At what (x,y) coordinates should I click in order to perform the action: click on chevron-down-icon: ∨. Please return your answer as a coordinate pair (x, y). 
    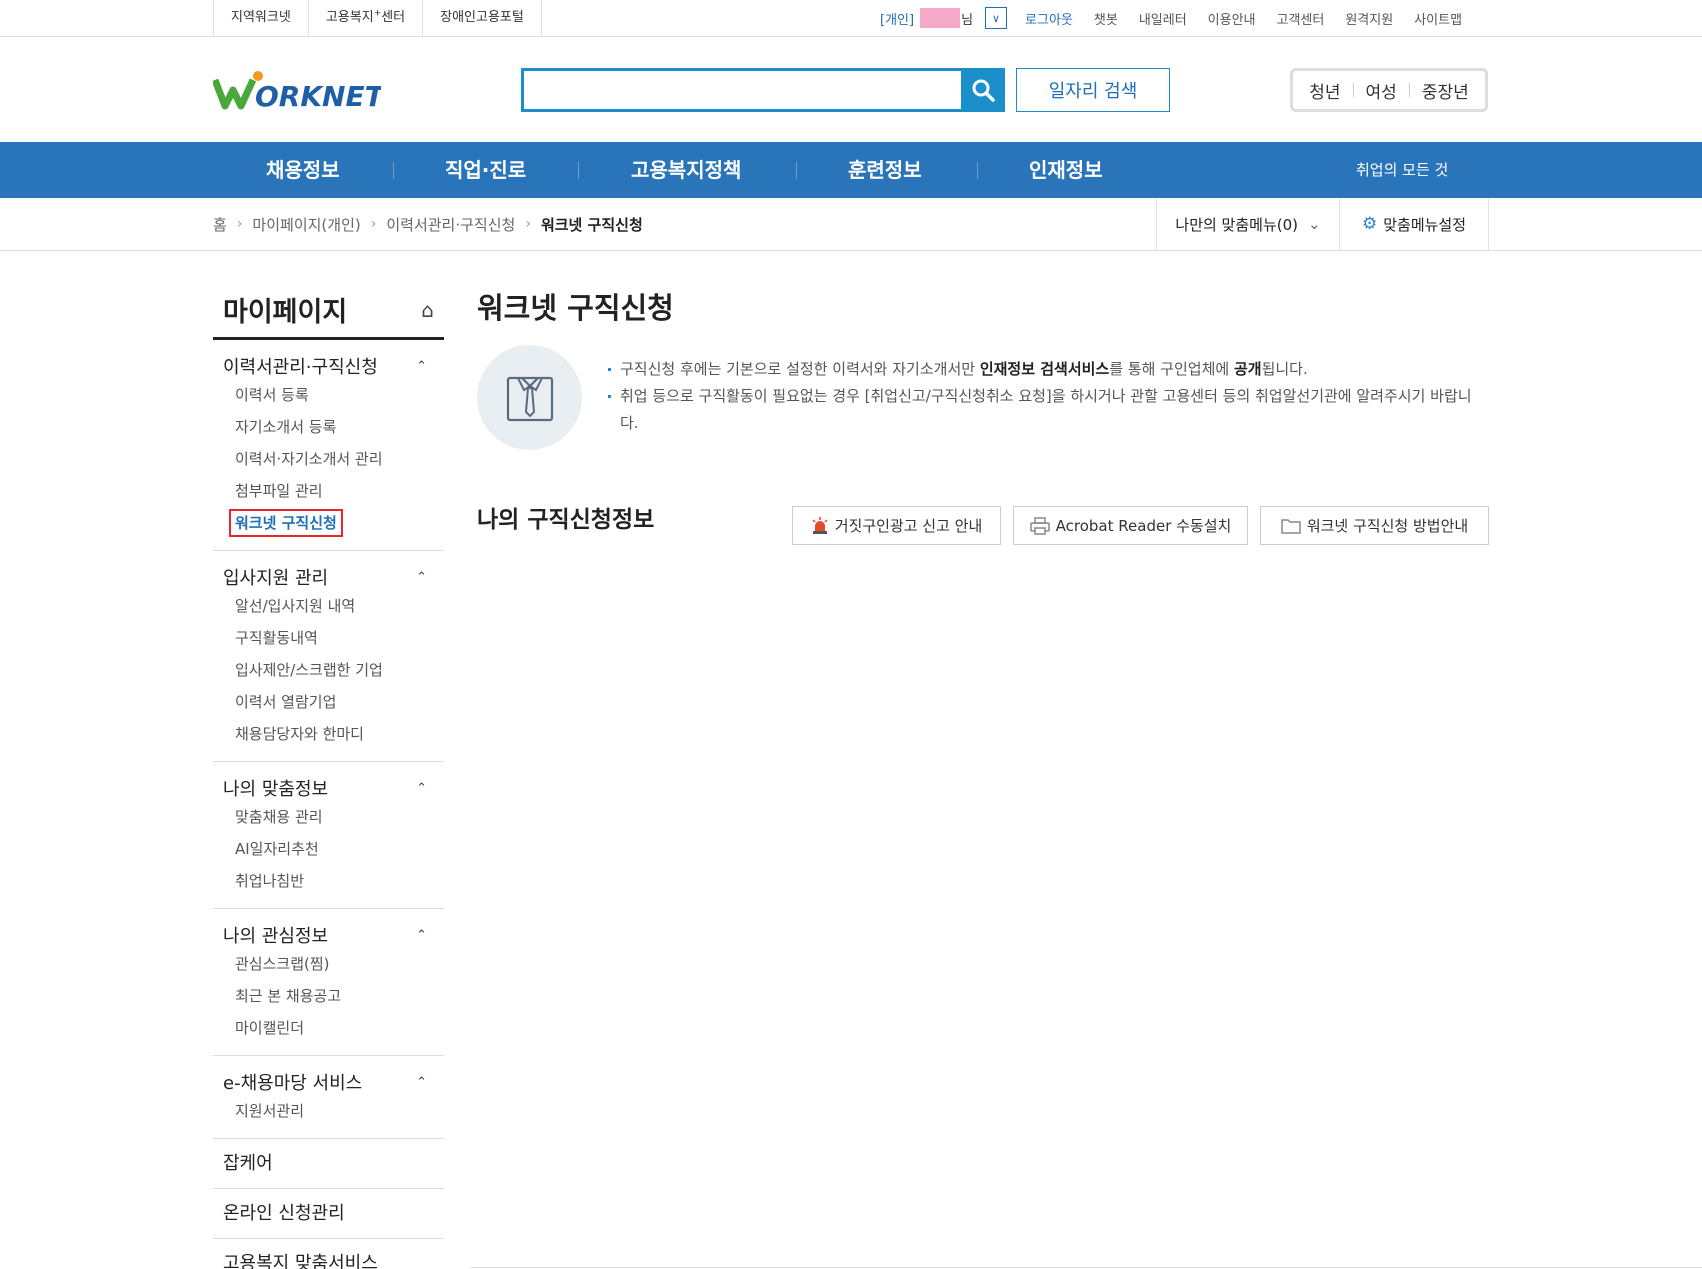
    Looking at the image, I should click on (996, 18).